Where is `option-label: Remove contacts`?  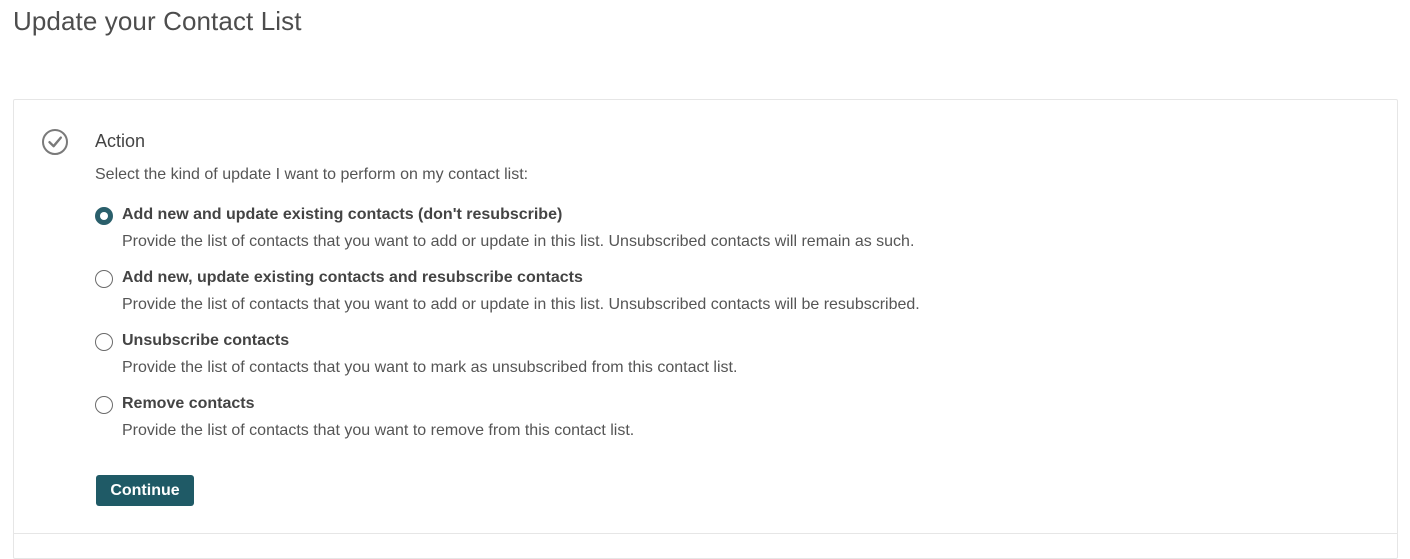 option-label: Remove contacts is located at coordinates (188, 404).